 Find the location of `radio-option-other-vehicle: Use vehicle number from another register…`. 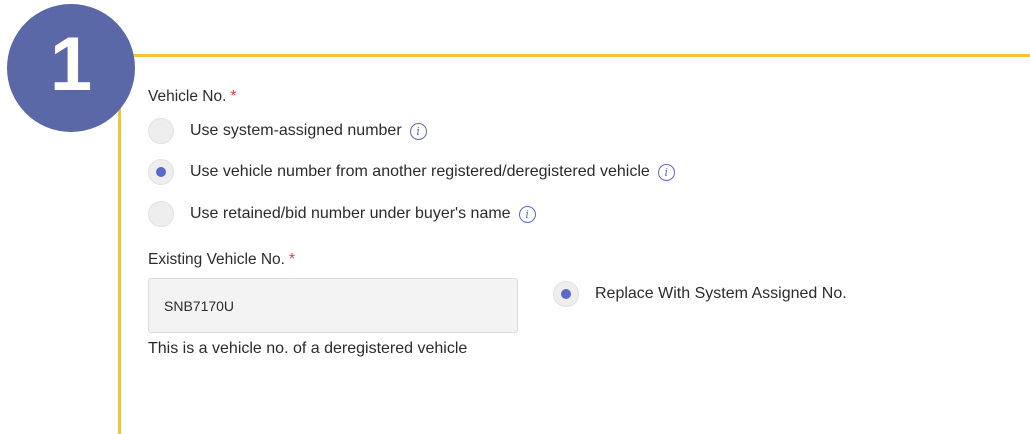

radio-option-other-vehicle: Use vehicle number from another register… is located at coordinates (411, 172).